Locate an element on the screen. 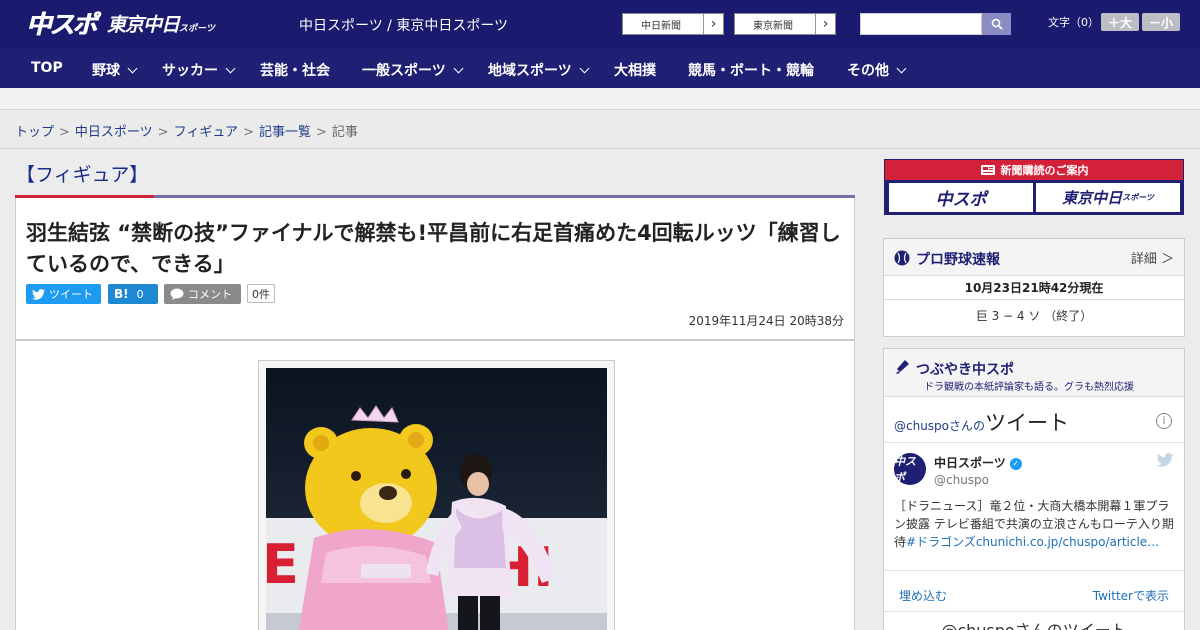  site-title: 中日スポーツ / 東京中日スポーツ is located at coordinates (403, 25).